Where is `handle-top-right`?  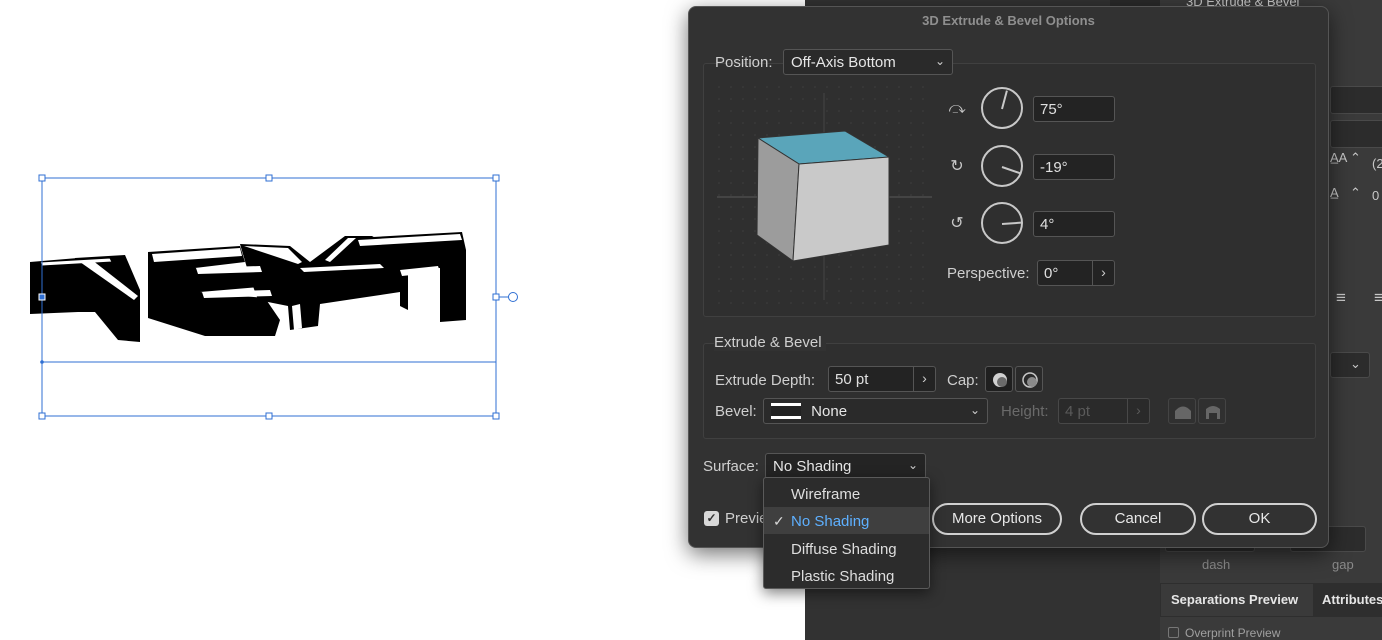
handle-top-right is located at coordinates (496, 178).